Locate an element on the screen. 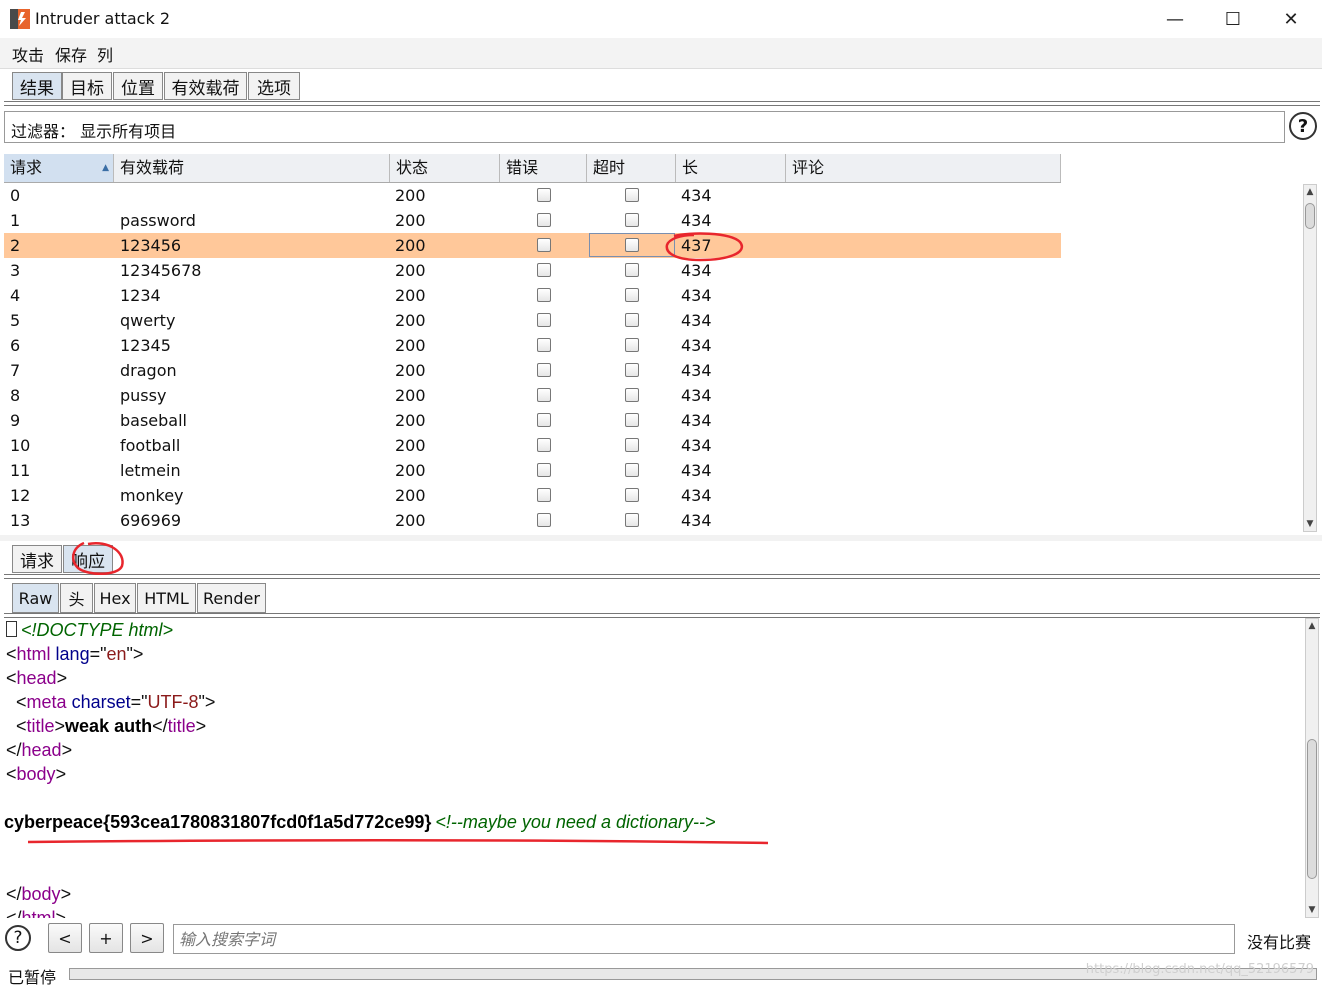 This screenshot has height=990, width=1322. search-next-button: > is located at coordinates (147, 938).